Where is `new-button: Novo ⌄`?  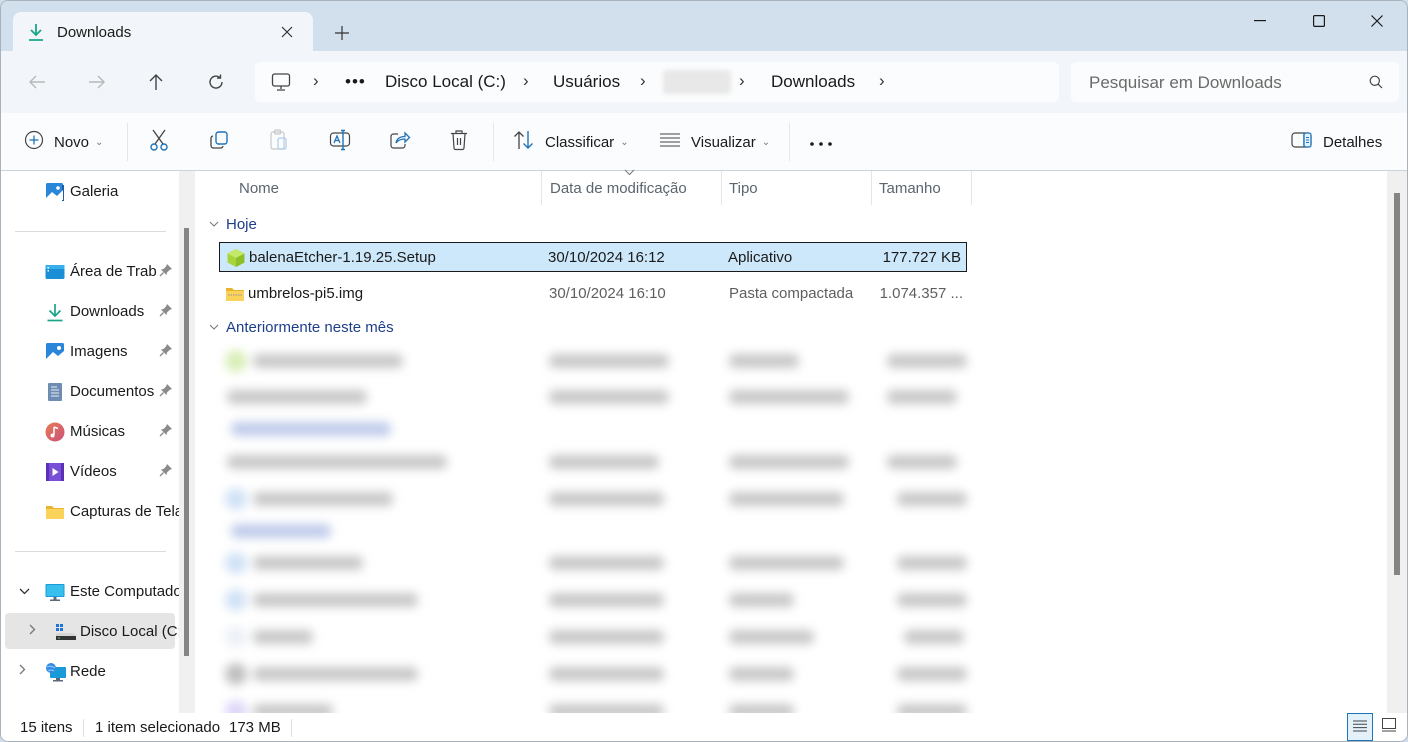 new-button: Novo ⌄ is located at coordinates (63, 142).